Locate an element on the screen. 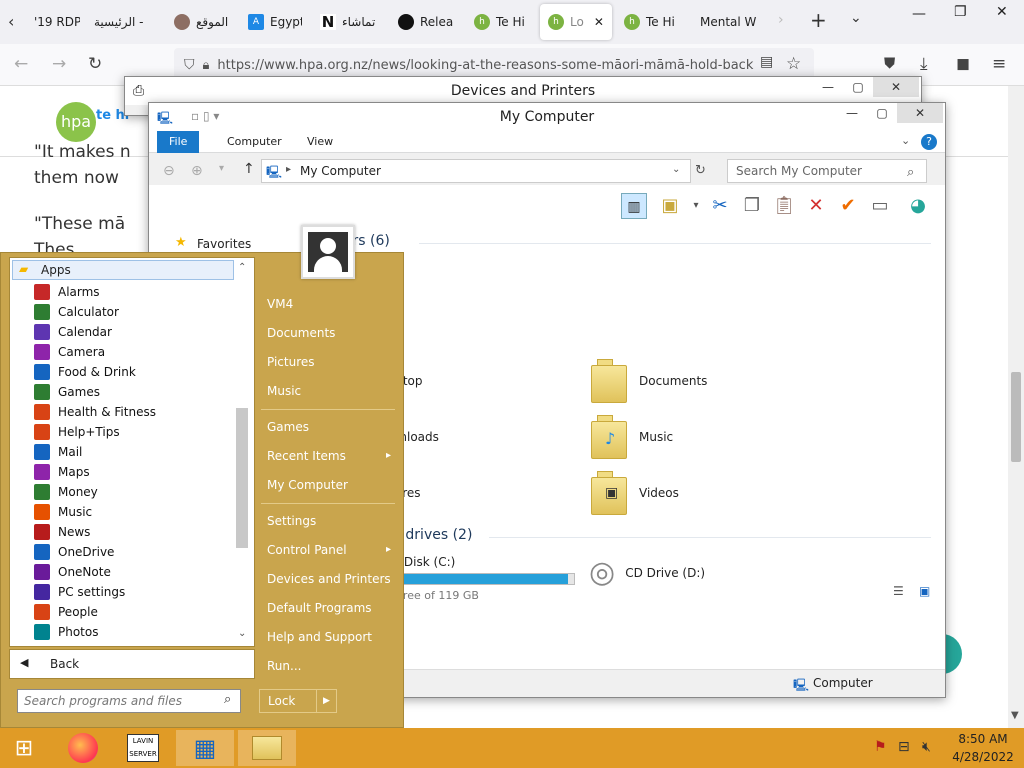 The image size is (1024, 768). refresh-icon: ↻ is located at coordinates (700, 170).